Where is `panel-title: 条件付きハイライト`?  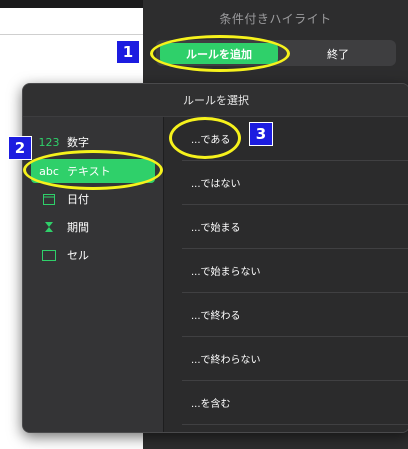
panel-title: 条件付きハイライト is located at coordinates (275, 19).